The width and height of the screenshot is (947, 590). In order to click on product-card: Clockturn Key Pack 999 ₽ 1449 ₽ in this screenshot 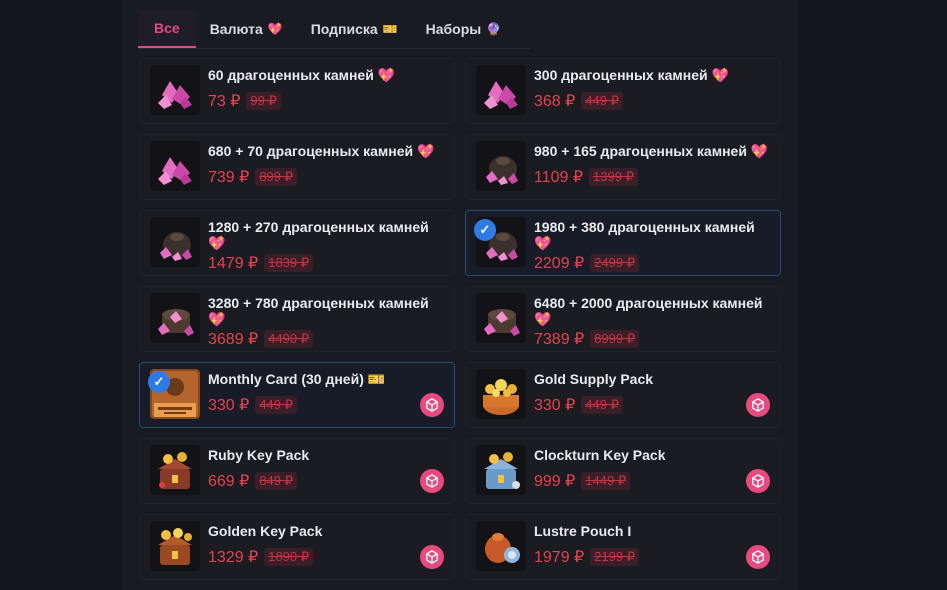, I will do `click(623, 471)`.